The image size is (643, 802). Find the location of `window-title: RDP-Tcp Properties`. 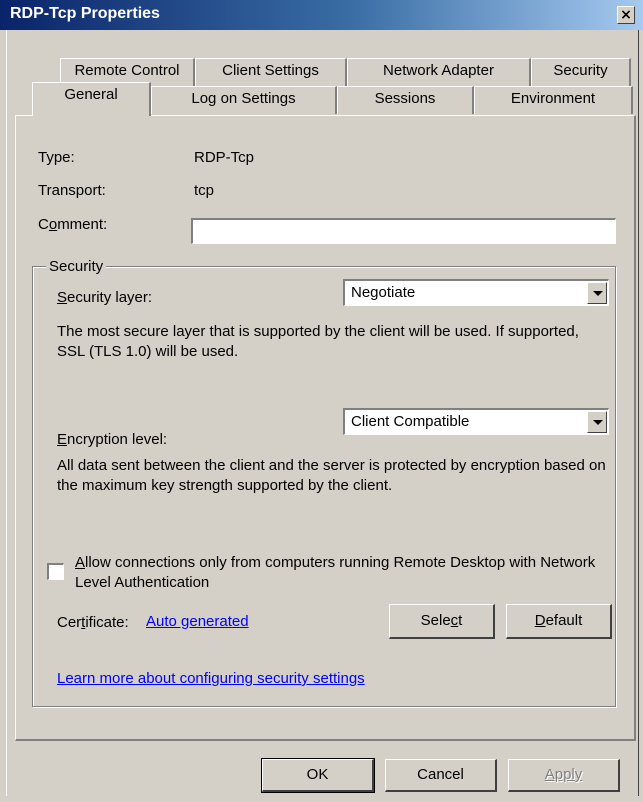

window-title: RDP-Tcp Properties is located at coordinates (85, 13).